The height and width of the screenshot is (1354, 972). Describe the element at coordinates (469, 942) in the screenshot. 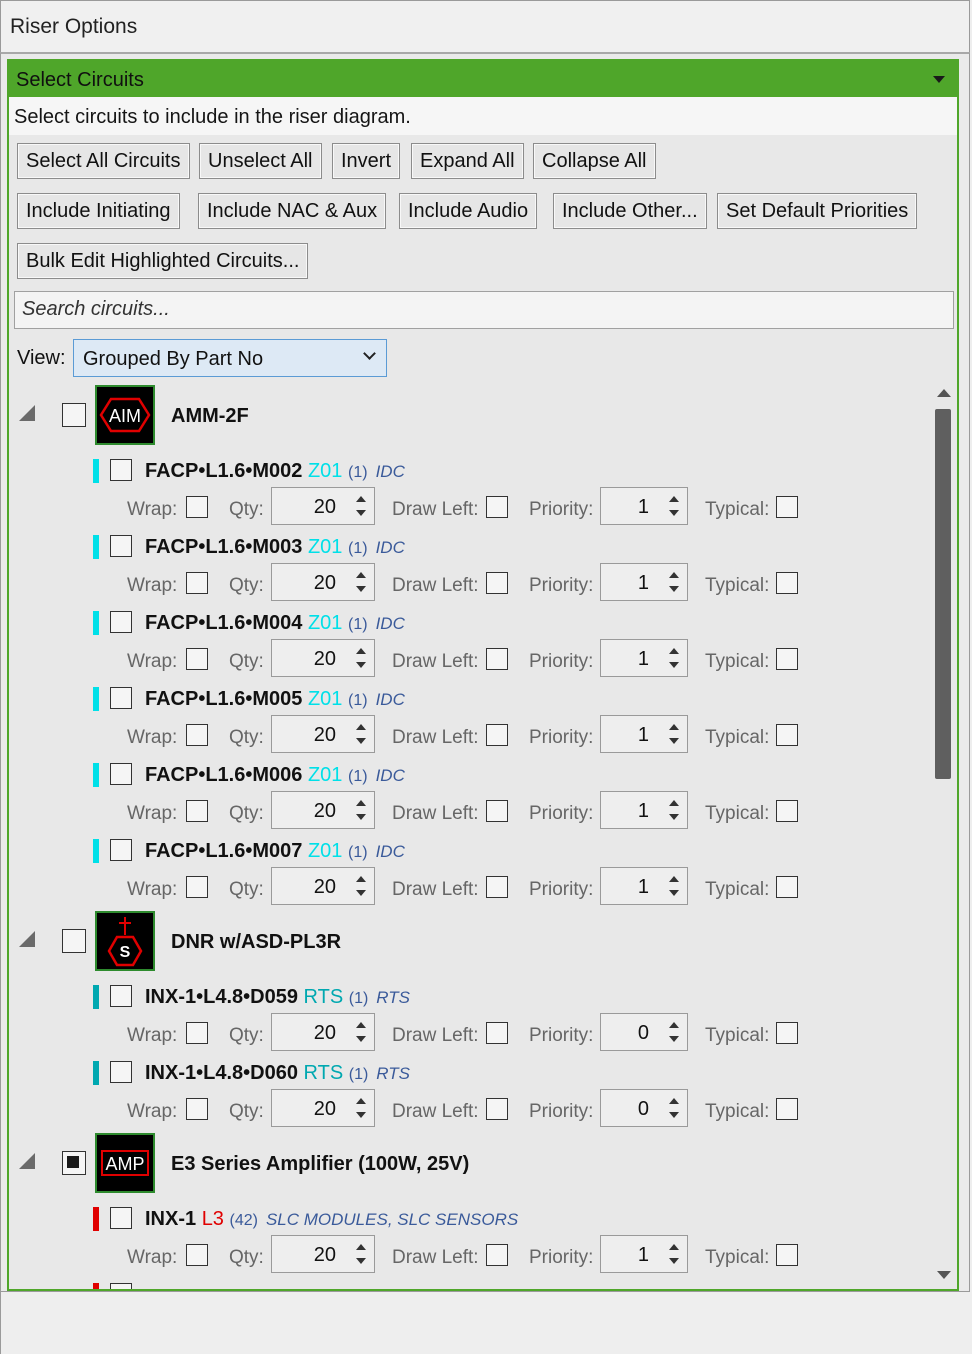

I see `group-row: S DNR w/ASD-PL3R` at that location.